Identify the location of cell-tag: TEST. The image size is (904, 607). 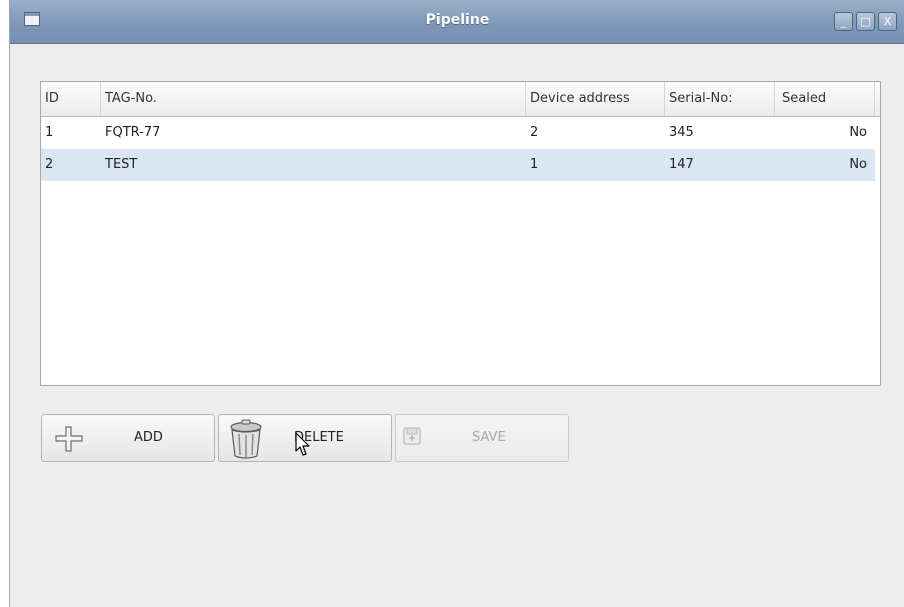
(121, 164).